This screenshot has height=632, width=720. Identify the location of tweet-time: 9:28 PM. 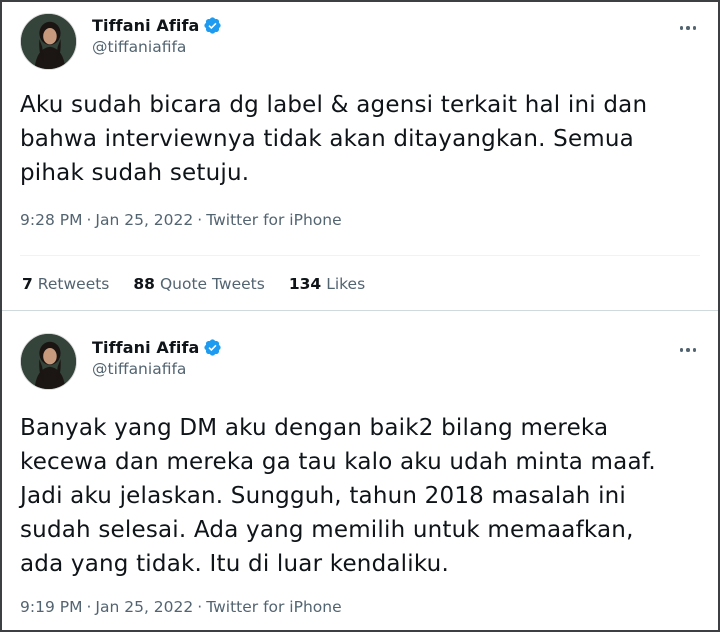
(51, 220).